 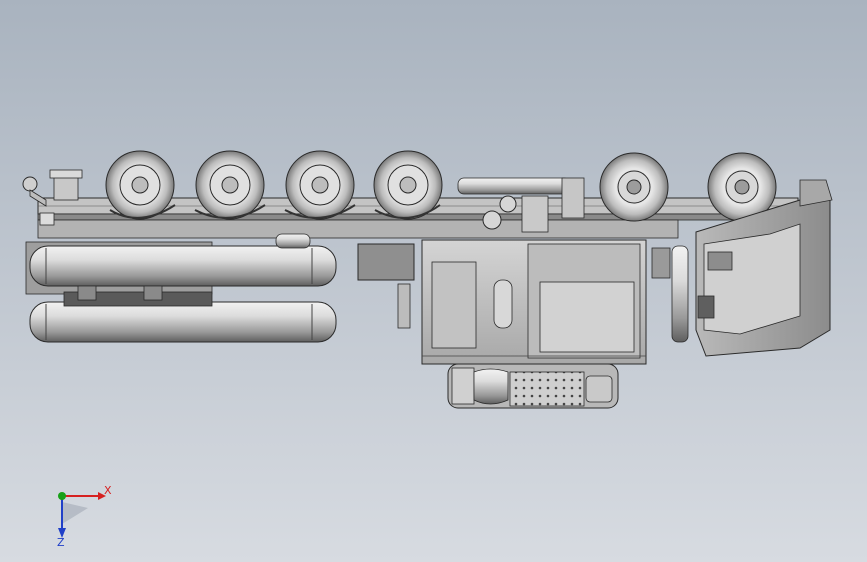 What do you see at coordinates (62, 496) in the screenshot?
I see `y-axis-dot` at bounding box center [62, 496].